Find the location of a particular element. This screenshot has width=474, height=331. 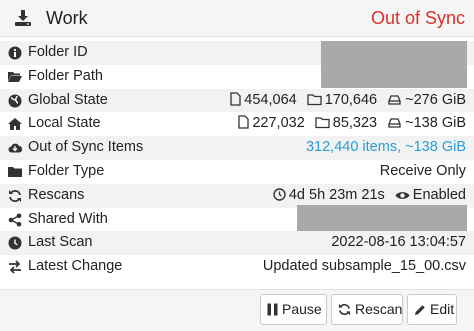

edit-button-label: Edit is located at coordinates (442, 309).